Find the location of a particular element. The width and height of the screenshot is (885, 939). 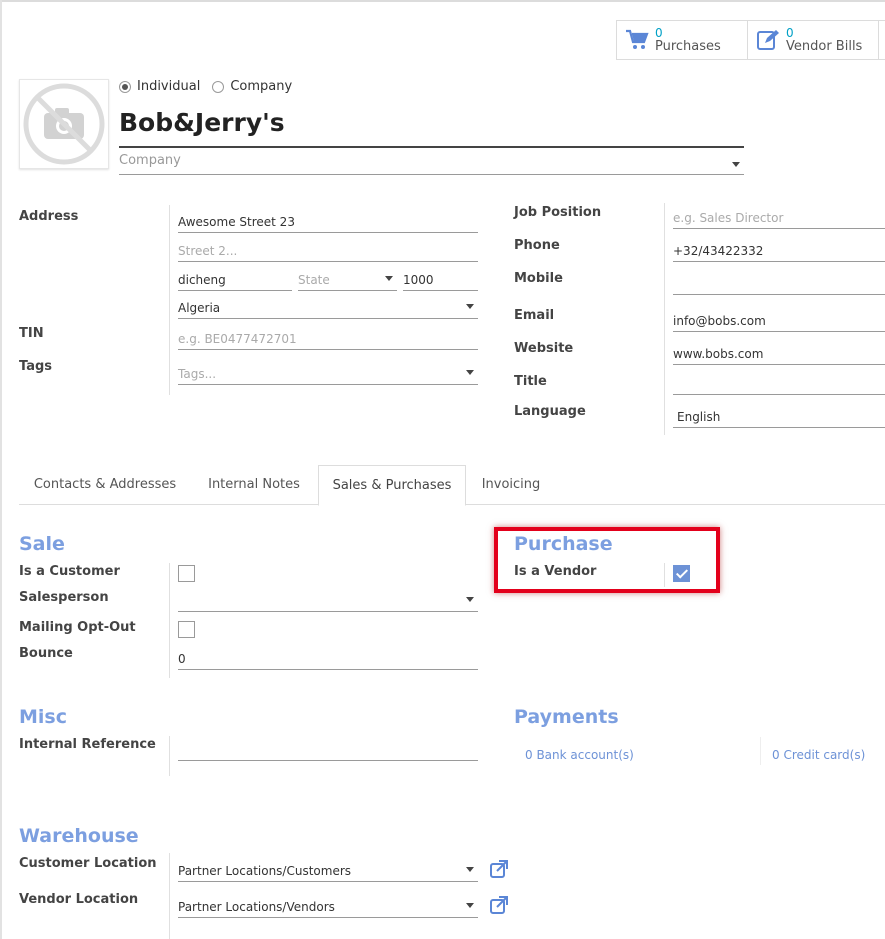

mailing-opt-out-label: Mailing Opt-Out is located at coordinates (77, 627).